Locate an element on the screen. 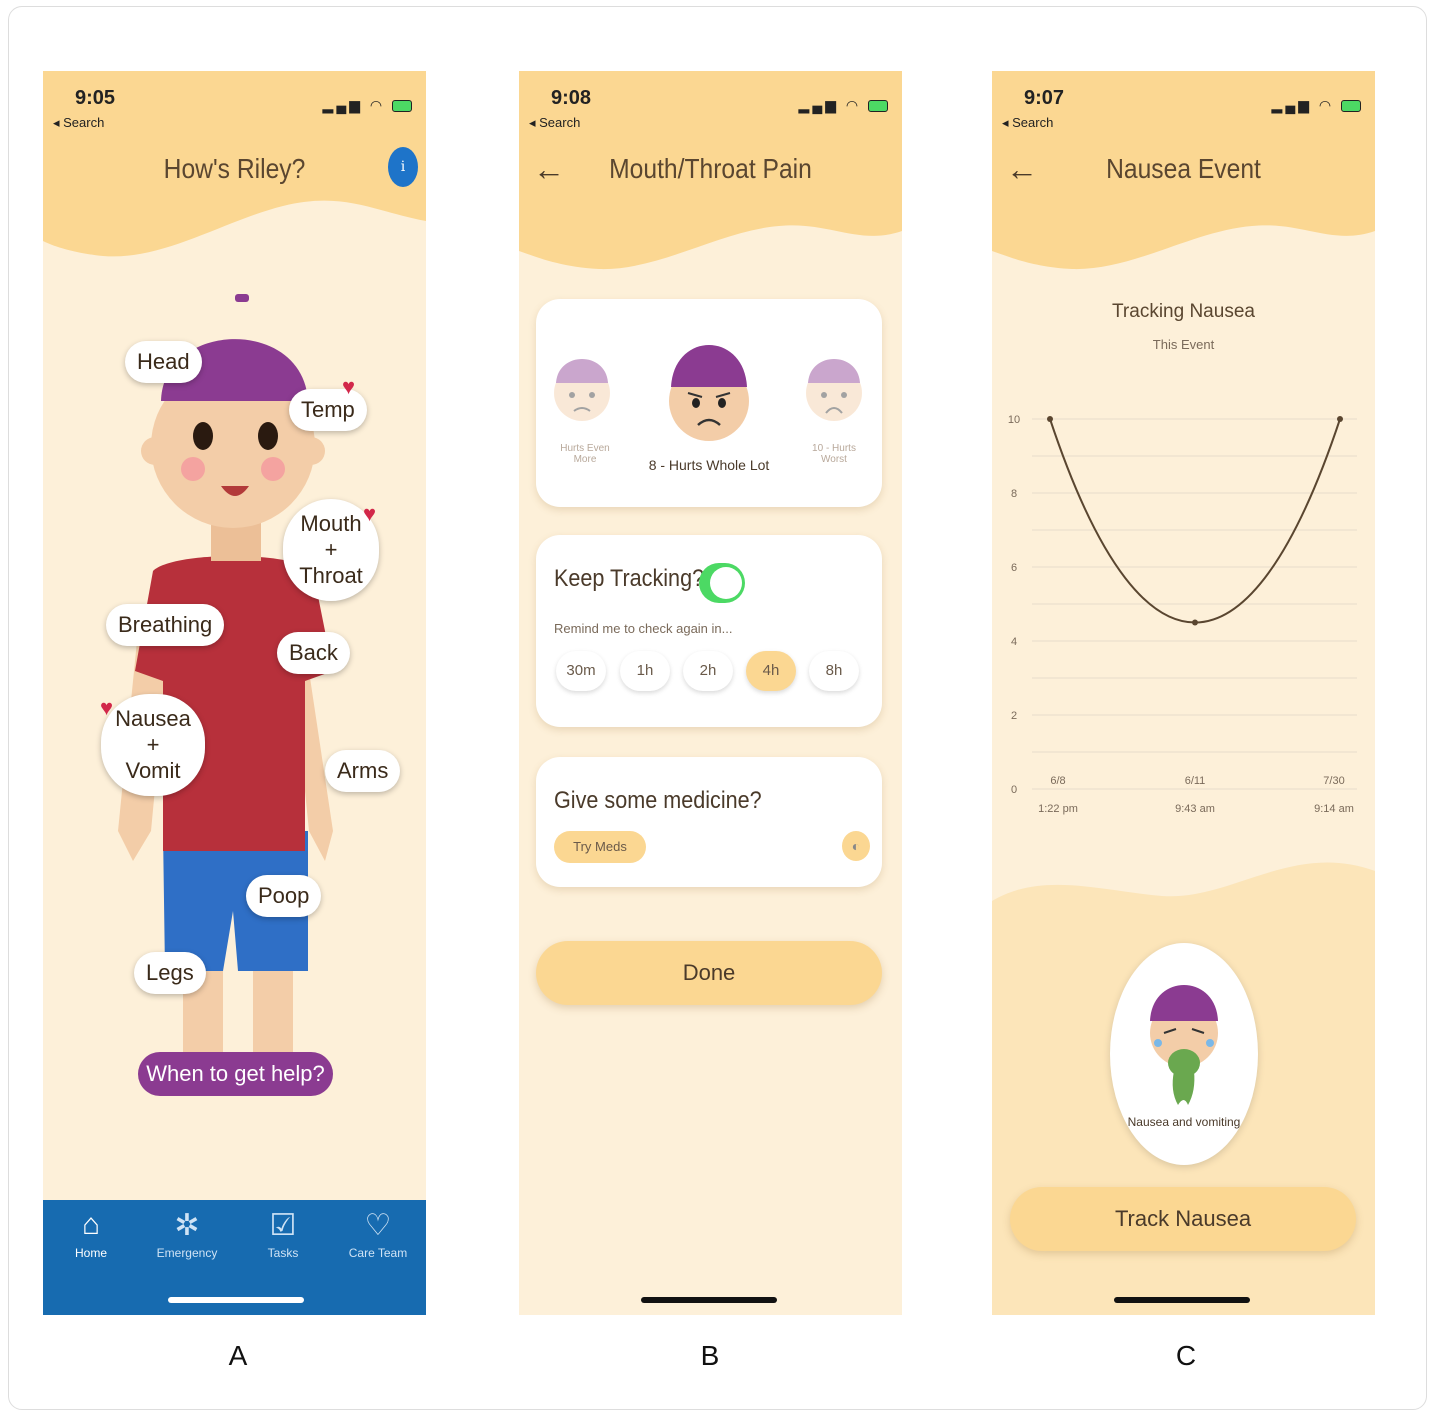 This screenshot has width=1429, height=1416. body-part-label: Poop is located at coordinates (284, 895).